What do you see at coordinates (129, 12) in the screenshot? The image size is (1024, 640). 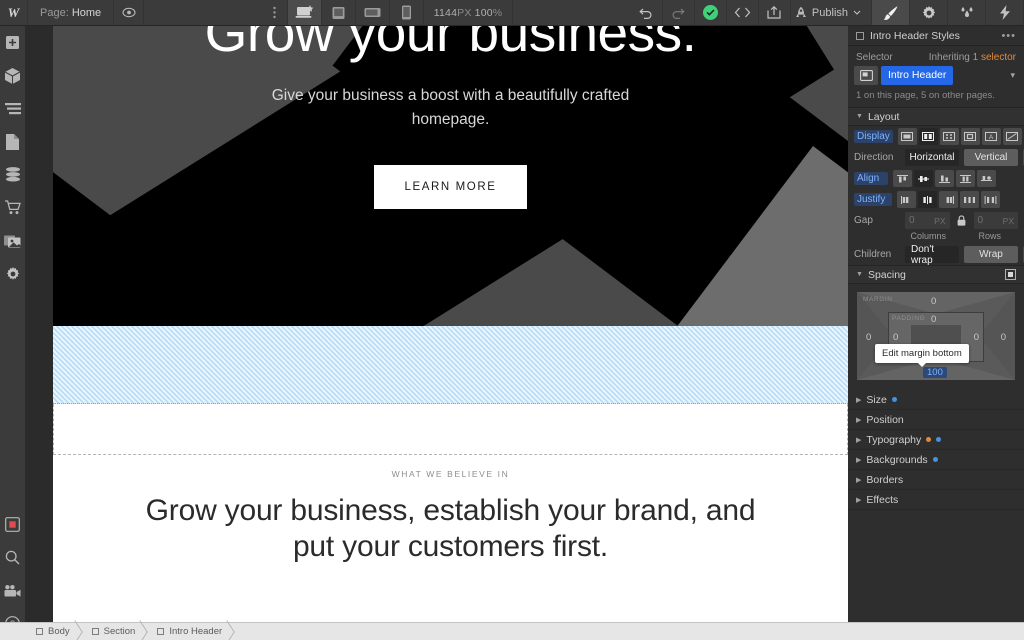 I see `preview-toggle` at bounding box center [129, 12].